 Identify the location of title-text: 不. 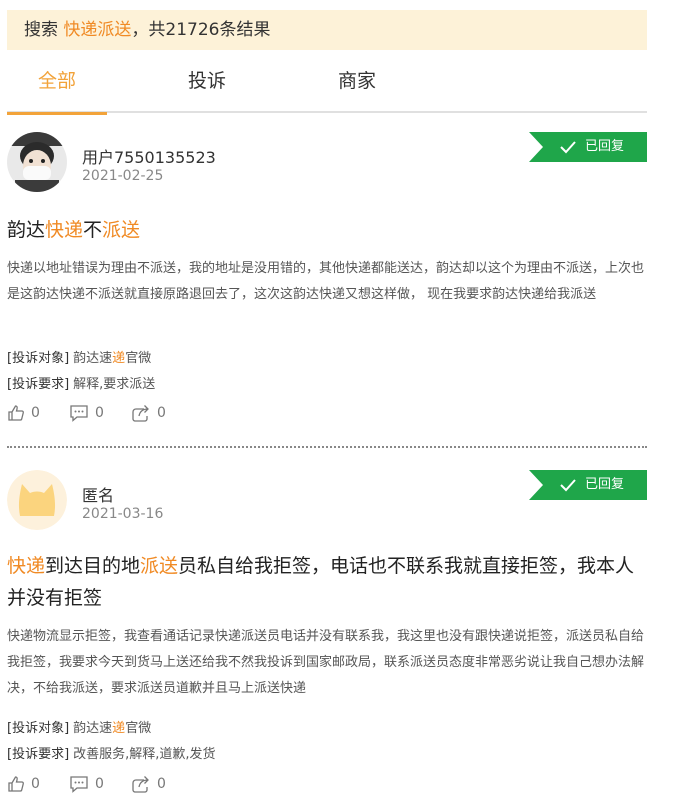
(93, 230).